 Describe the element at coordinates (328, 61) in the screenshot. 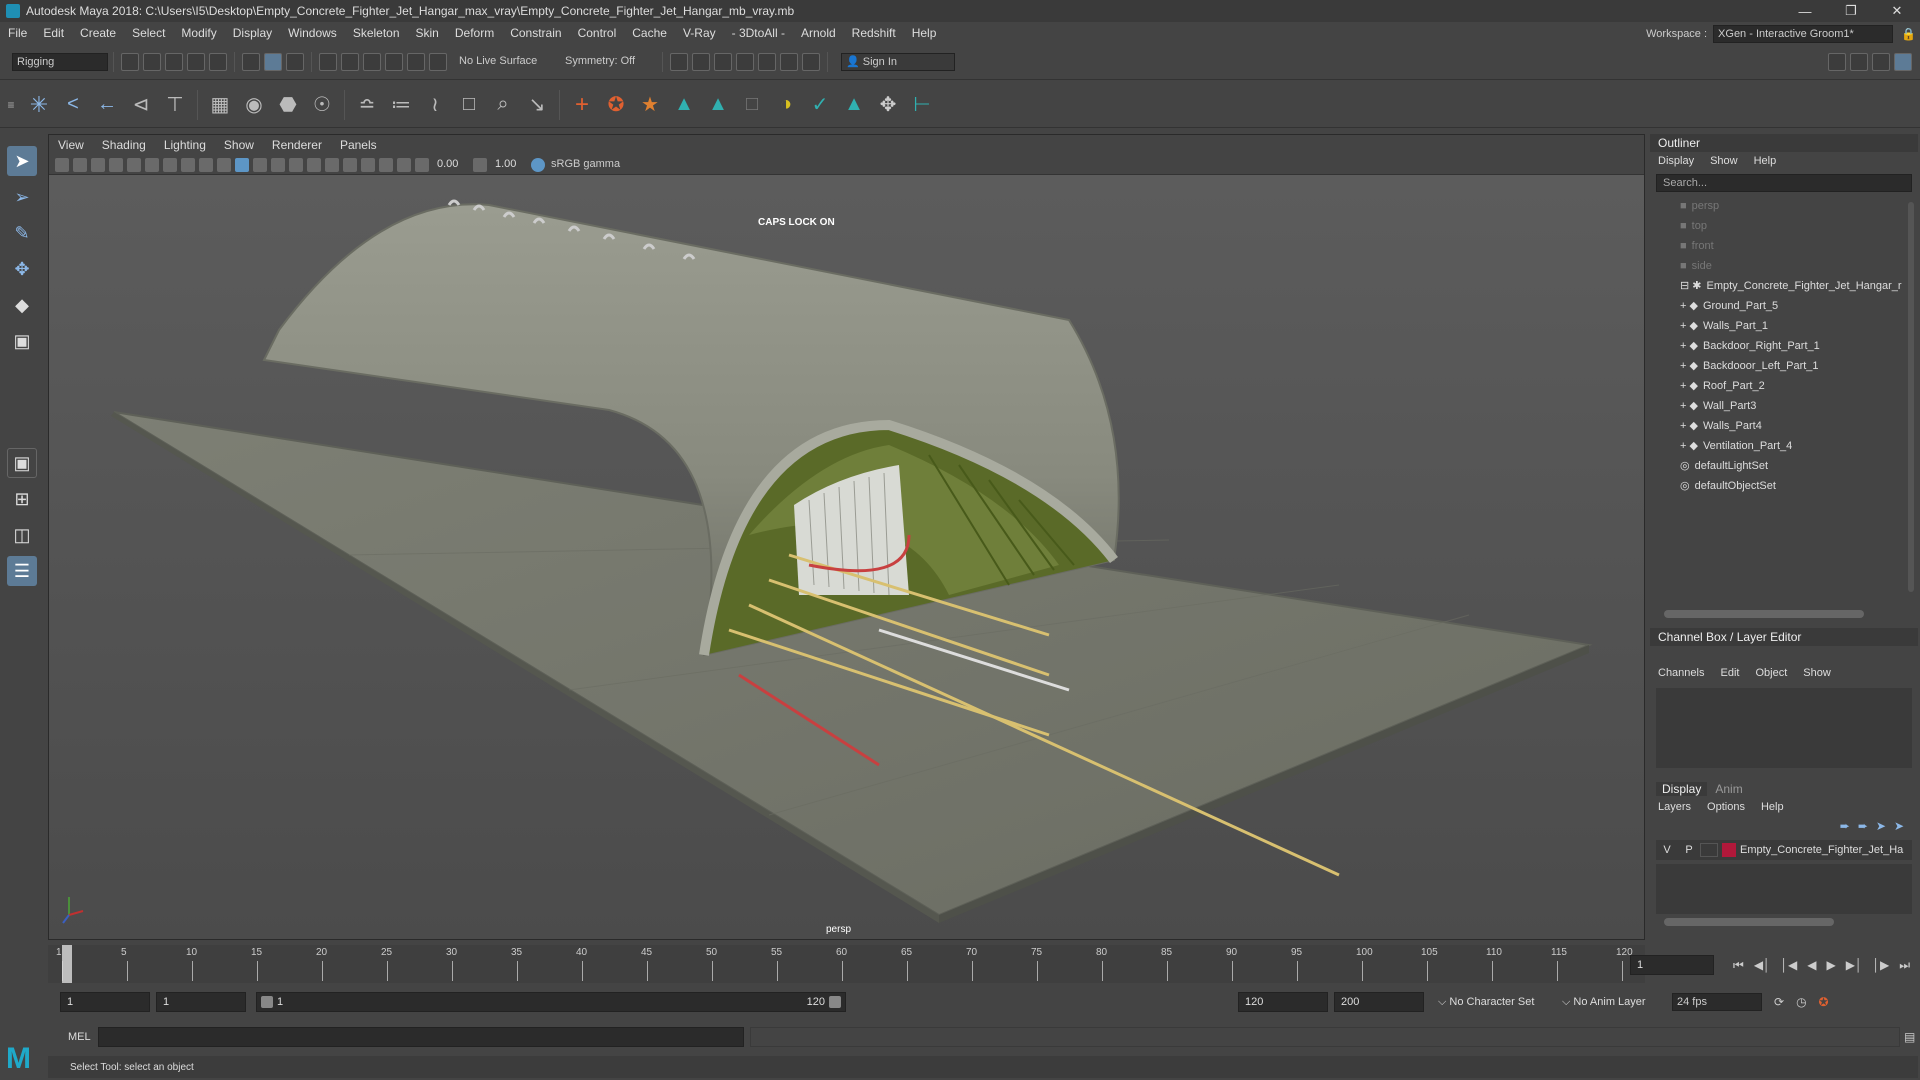

I see `snap-grid-icon` at that location.